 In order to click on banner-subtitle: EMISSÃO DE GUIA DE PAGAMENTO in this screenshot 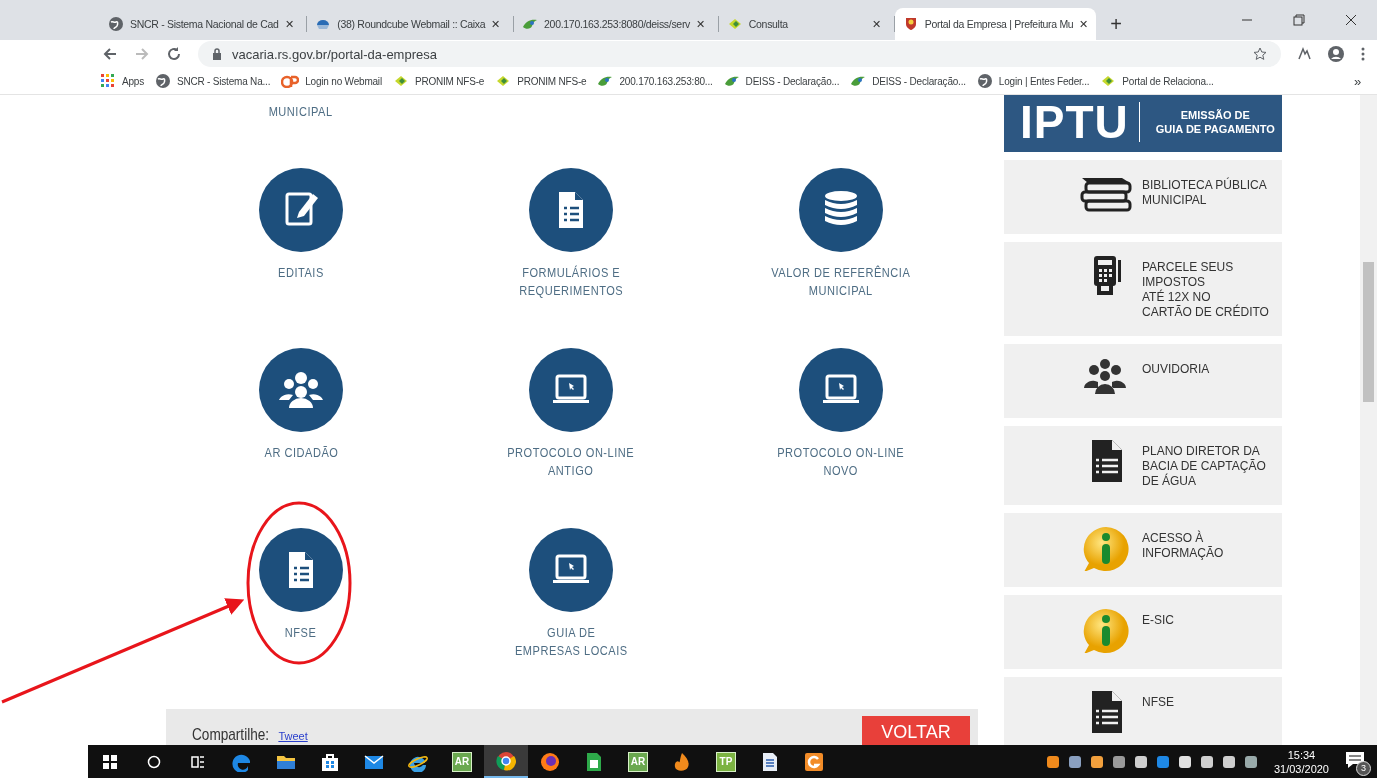, I will do `click(1215, 122)`.